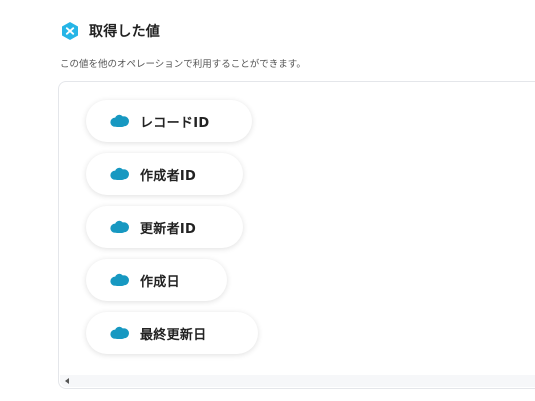 The width and height of the screenshot is (535, 401). I want to click on value-chip-label: レコードID, so click(175, 123).